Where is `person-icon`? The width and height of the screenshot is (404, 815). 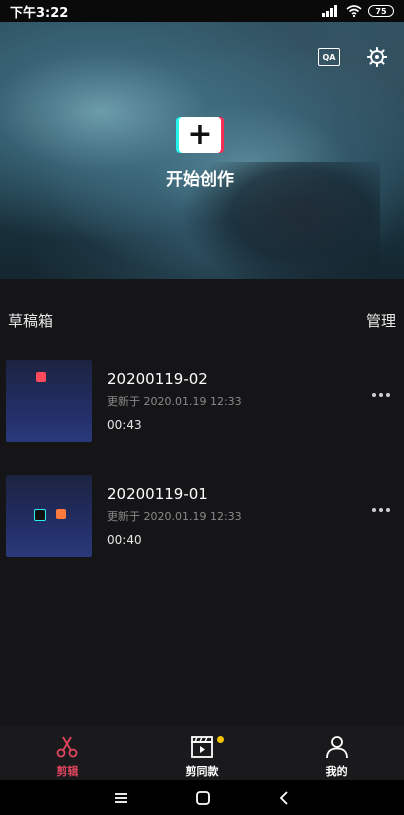
person-icon is located at coordinates (336, 747).